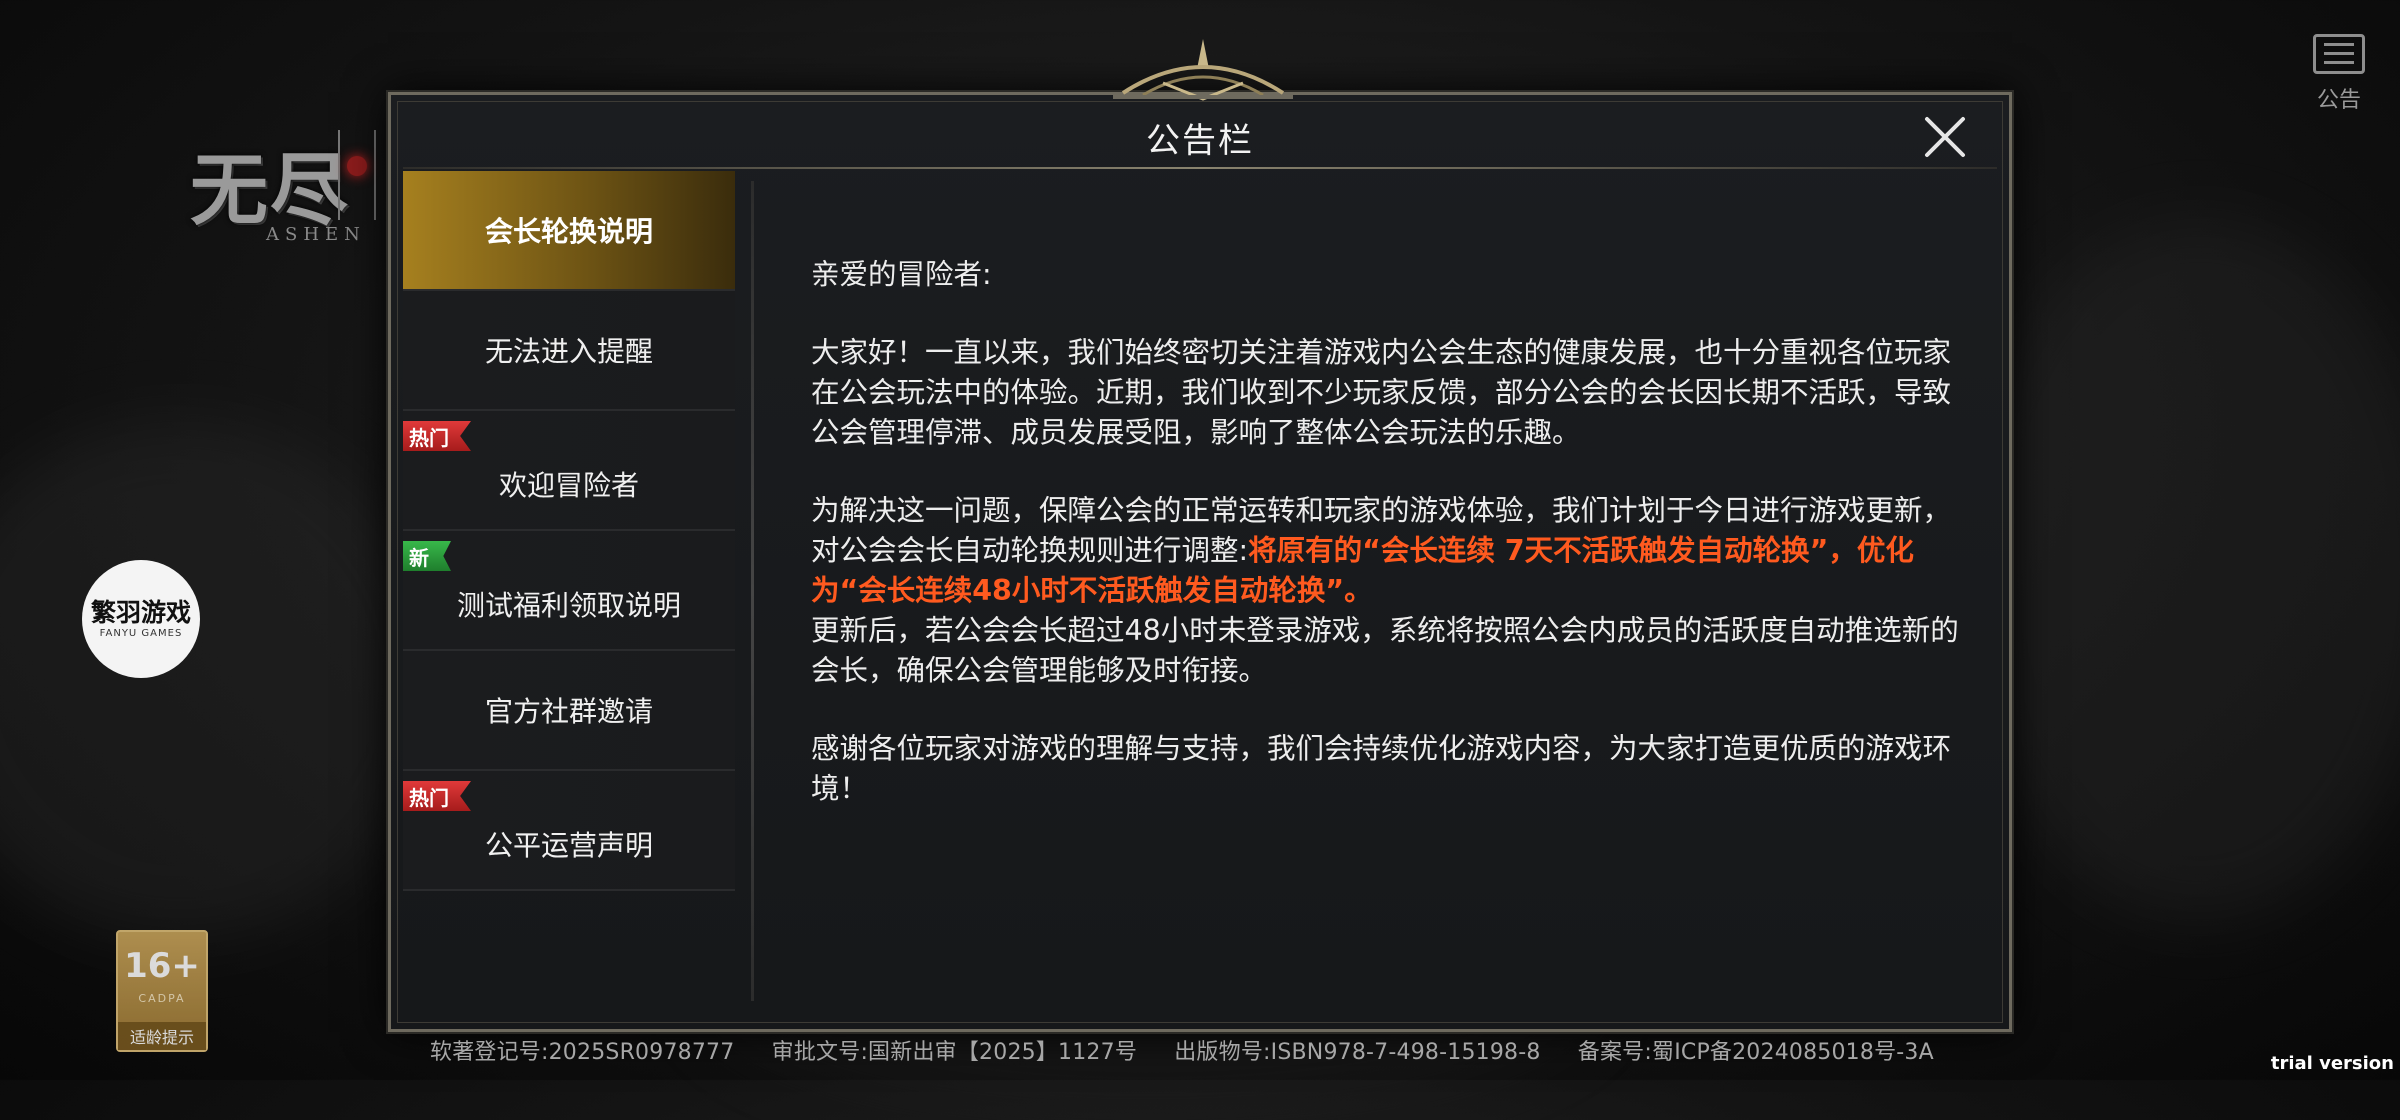  Describe the element at coordinates (162, 991) in the screenshot. I see `age-rating-badge: 16+ CADPA 适龄提示` at that location.